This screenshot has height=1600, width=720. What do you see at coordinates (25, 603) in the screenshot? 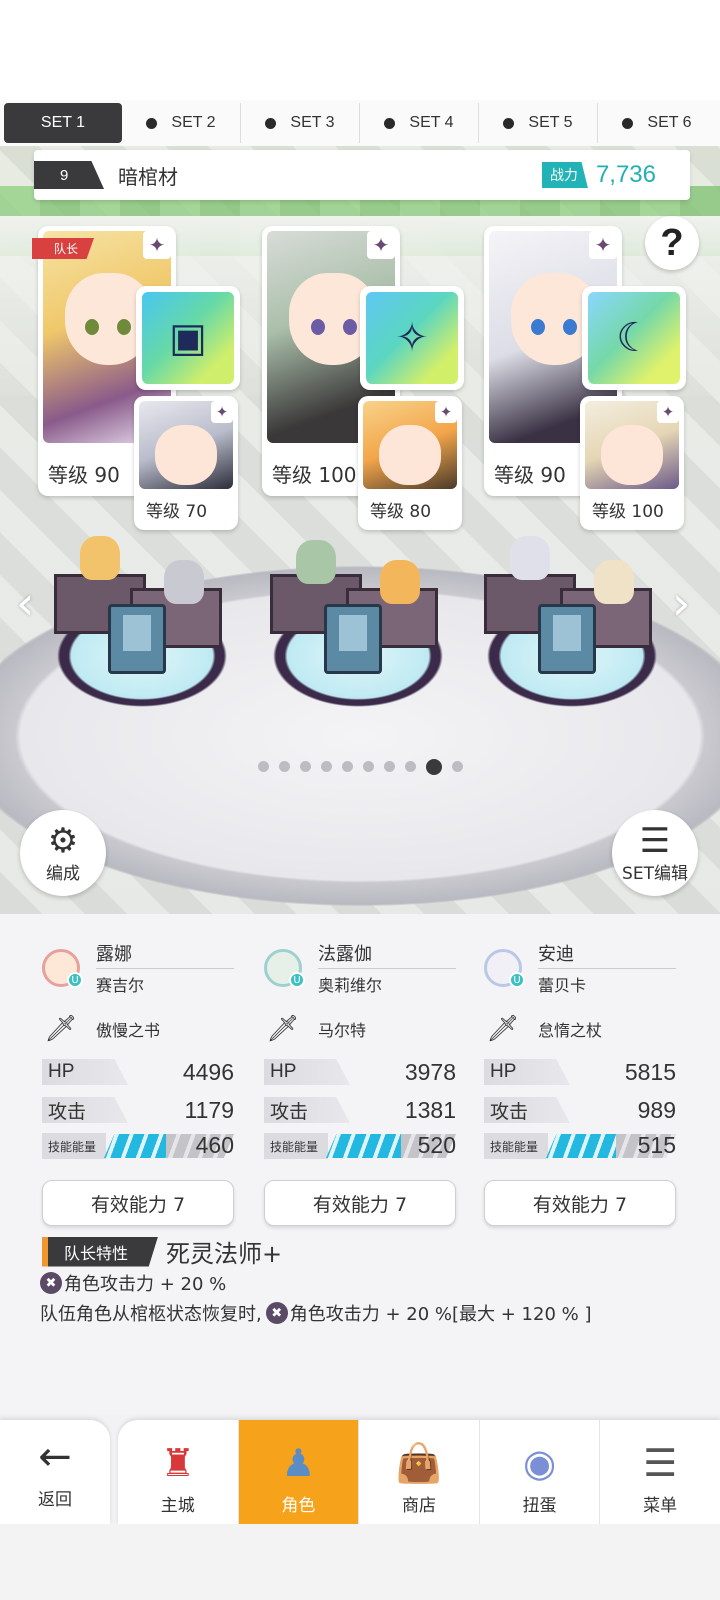
I see `prev-arrow-icon: ‹` at bounding box center [25, 603].